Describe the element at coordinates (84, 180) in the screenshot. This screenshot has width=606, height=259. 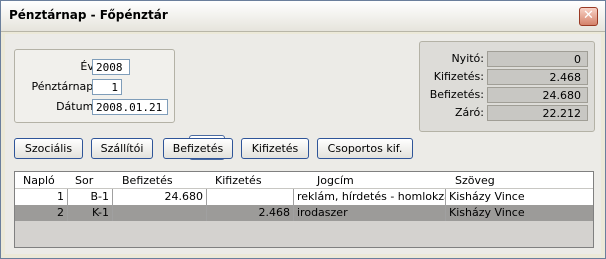
I see `header-sor: Sor` at that location.